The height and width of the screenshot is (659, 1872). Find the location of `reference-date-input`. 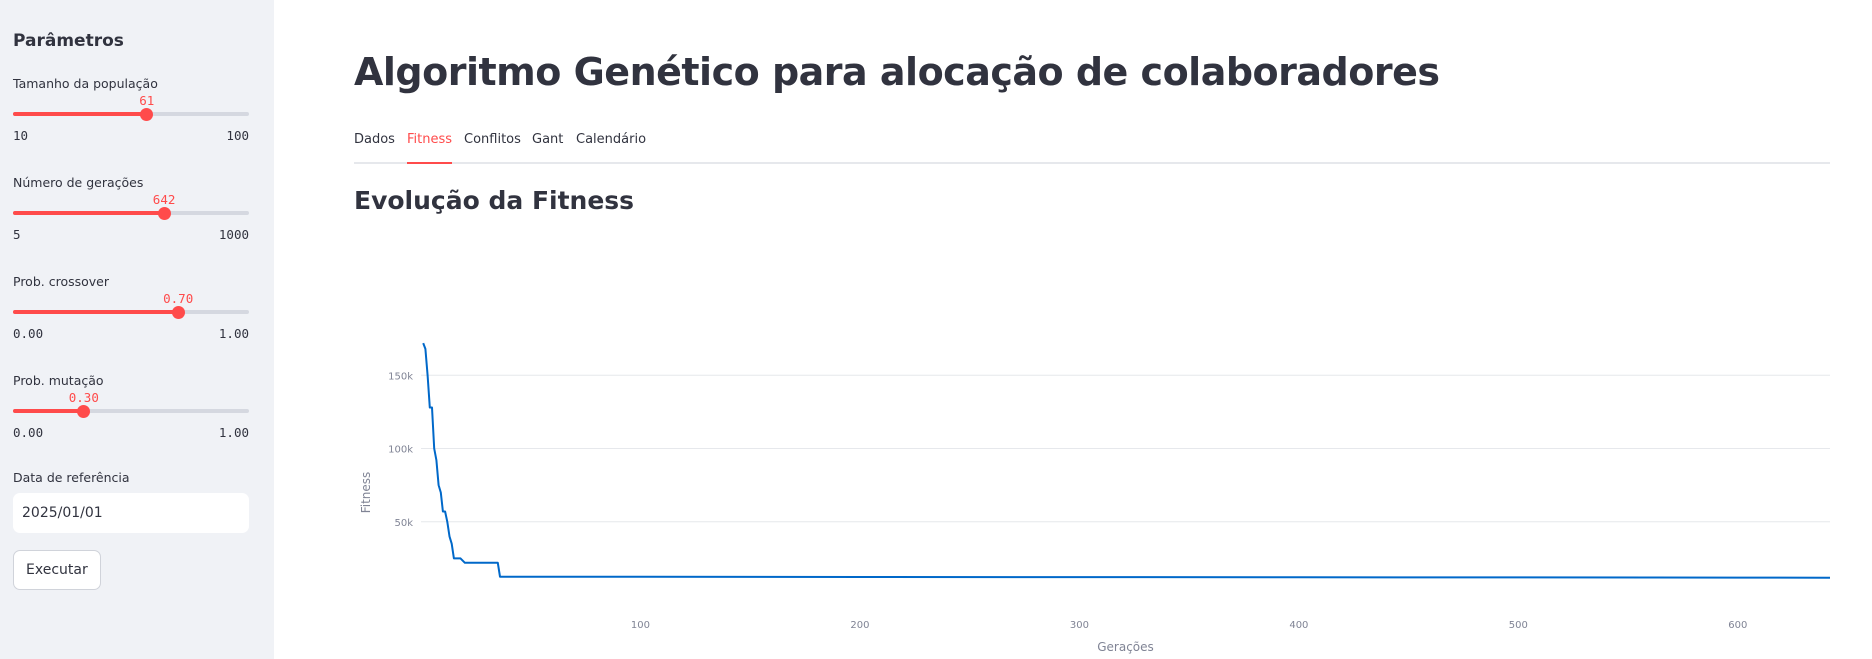

reference-date-input is located at coordinates (131, 513).